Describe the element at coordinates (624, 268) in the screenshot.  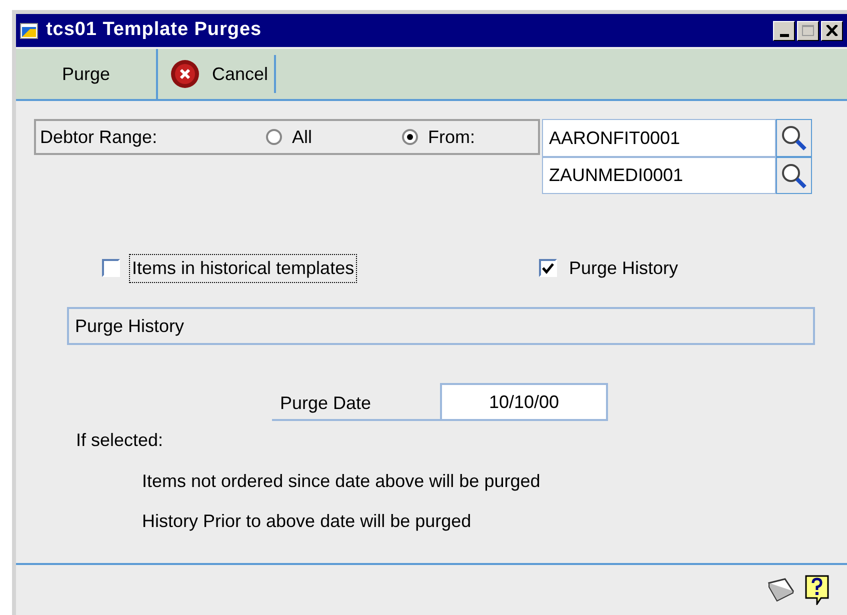
I see `checkbox-label: Purge History` at that location.